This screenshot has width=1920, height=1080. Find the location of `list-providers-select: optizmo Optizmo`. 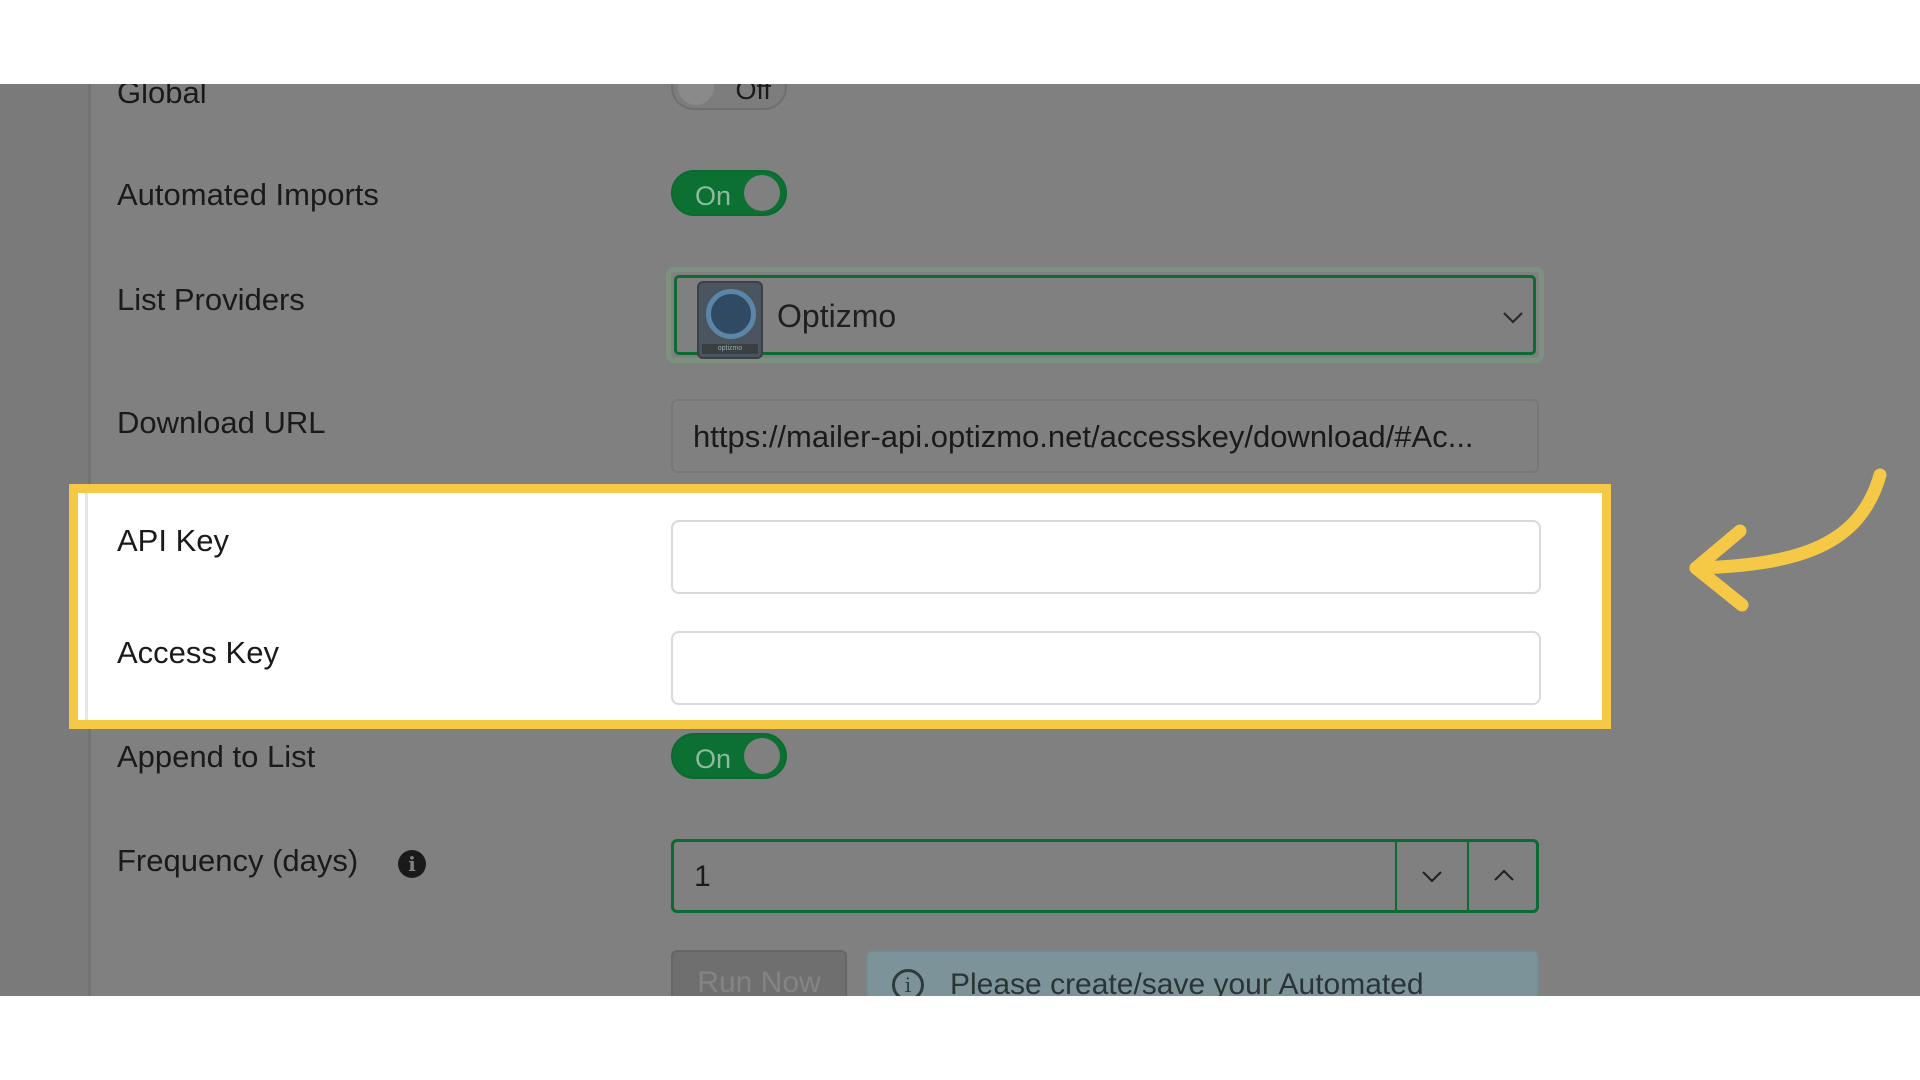

list-providers-select: optizmo Optizmo is located at coordinates (1105, 315).